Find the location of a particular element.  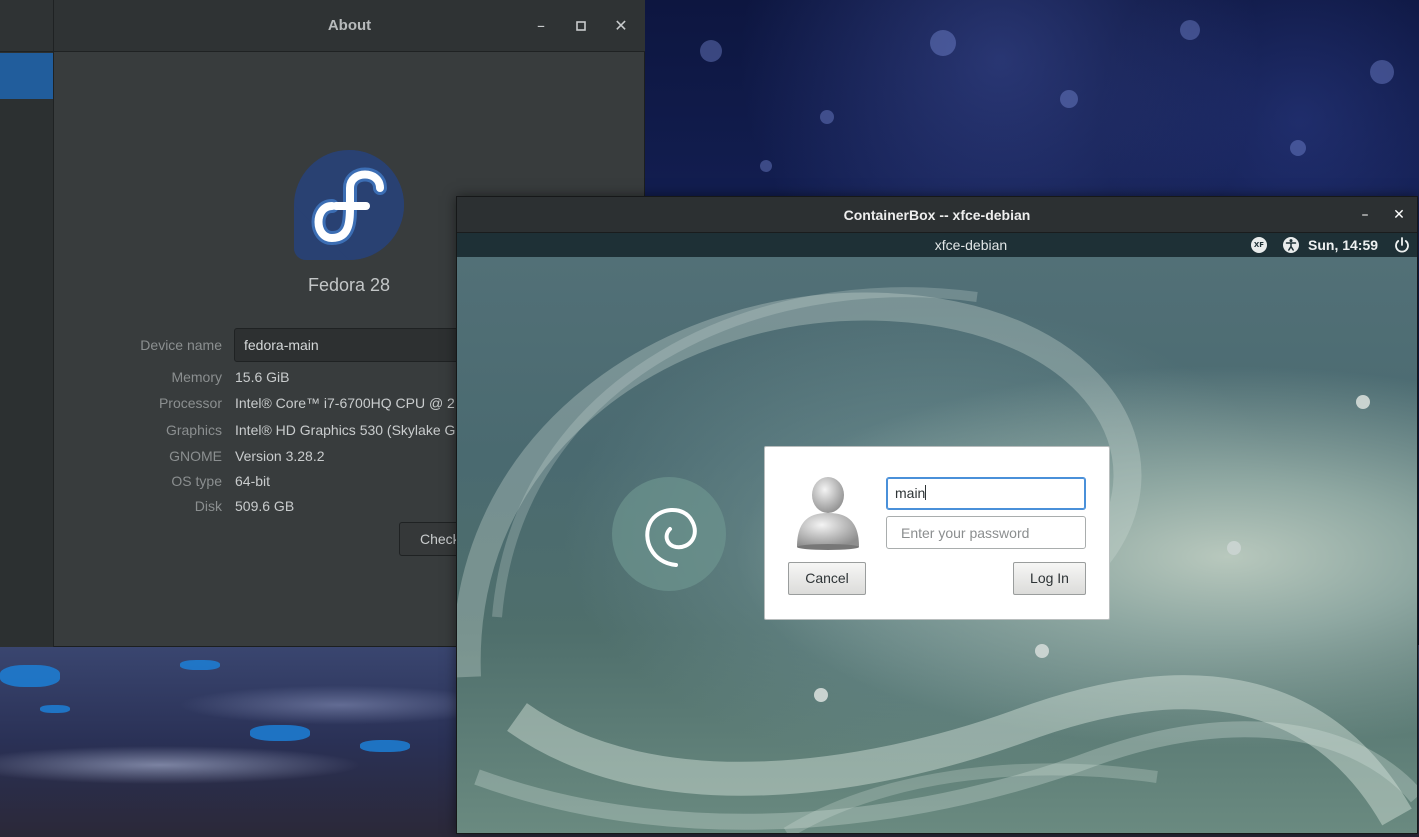

password-field: Enter your password is located at coordinates (986, 532).